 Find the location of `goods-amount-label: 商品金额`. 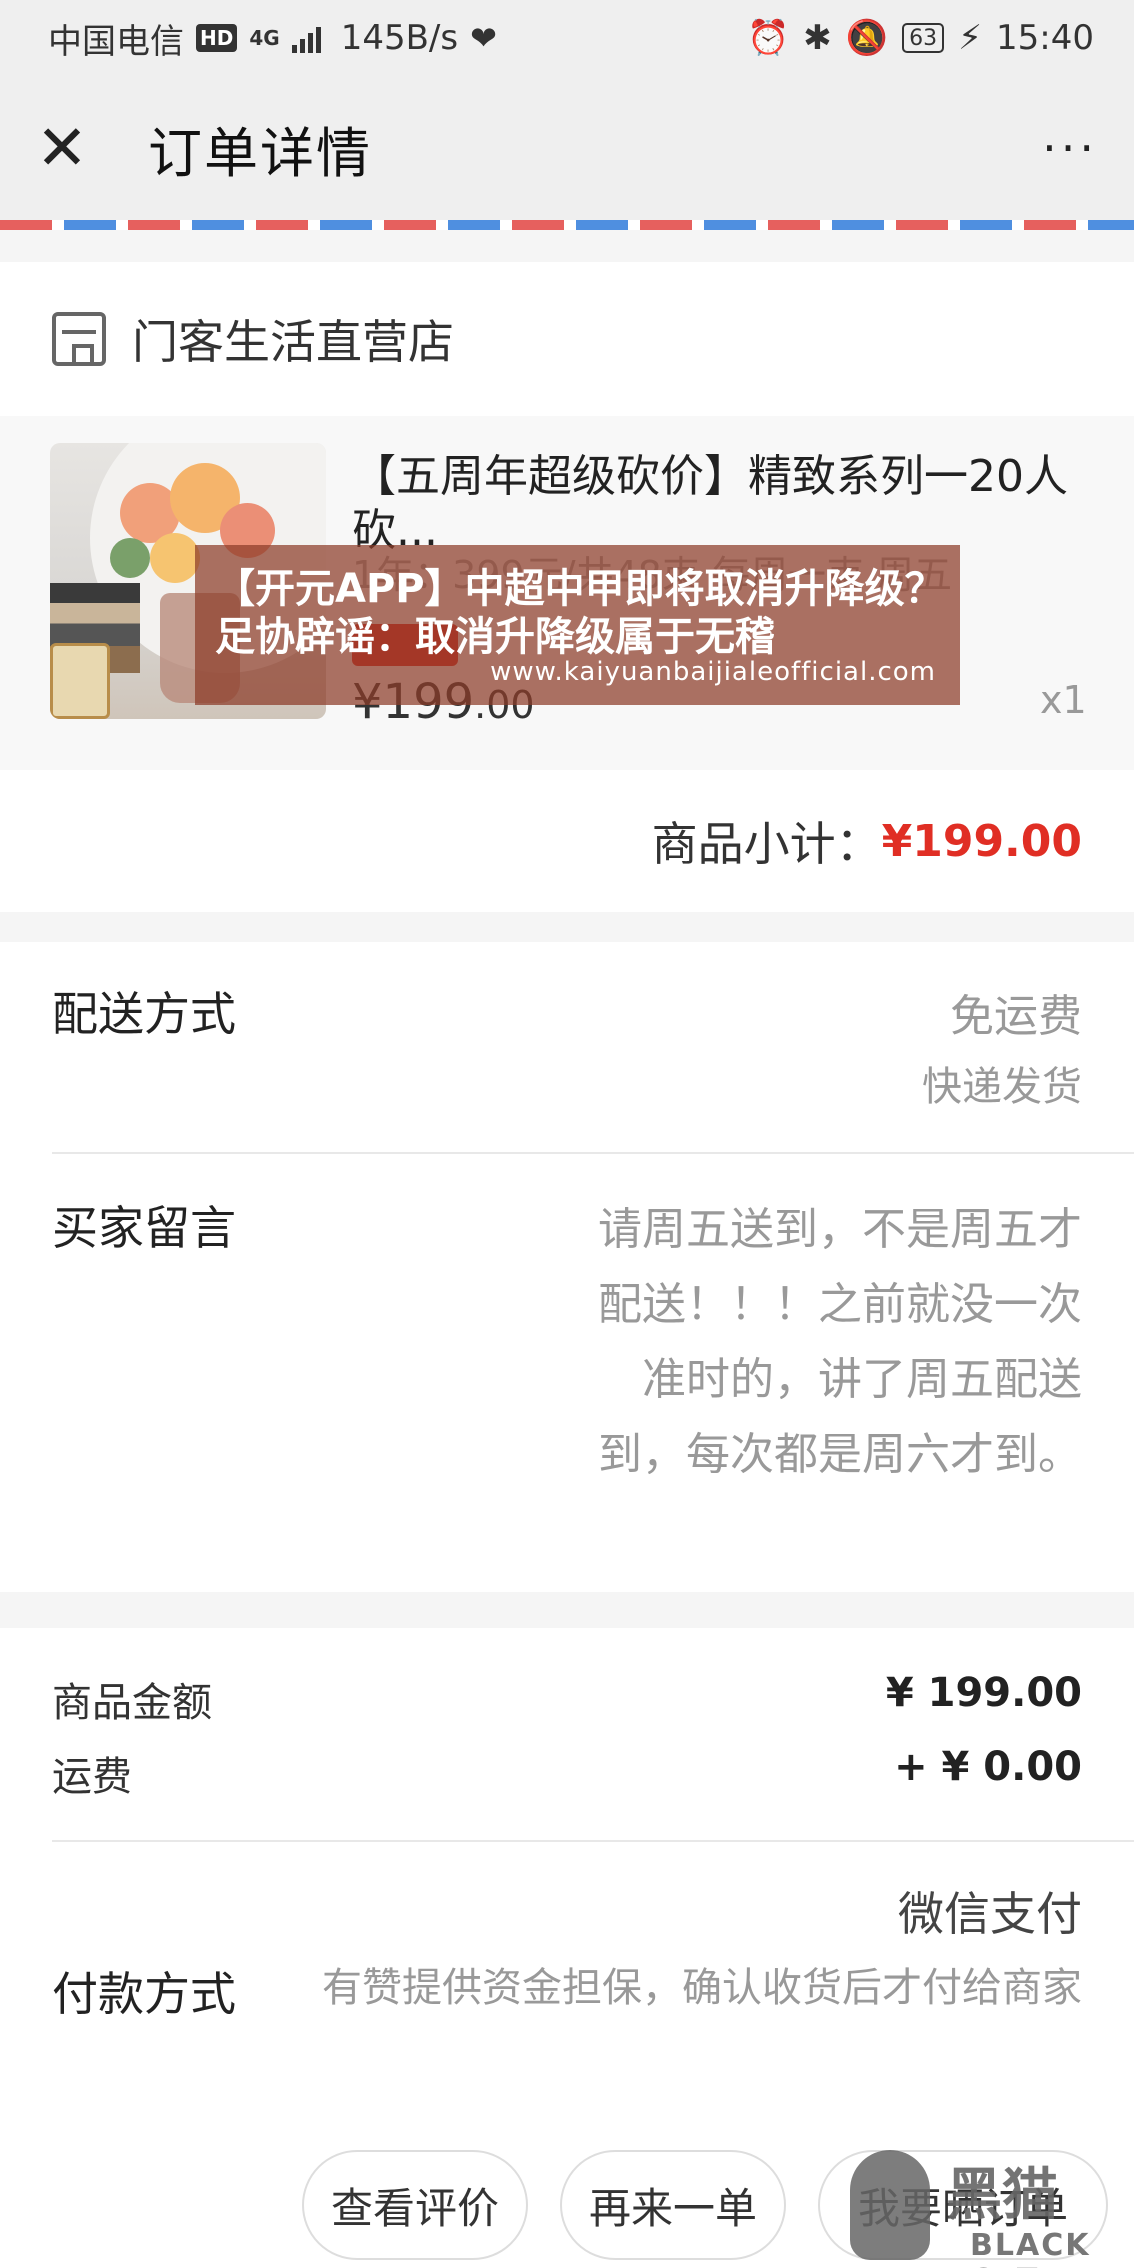

goods-amount-label: 商品金额 is located at coordinates (132, 1703).